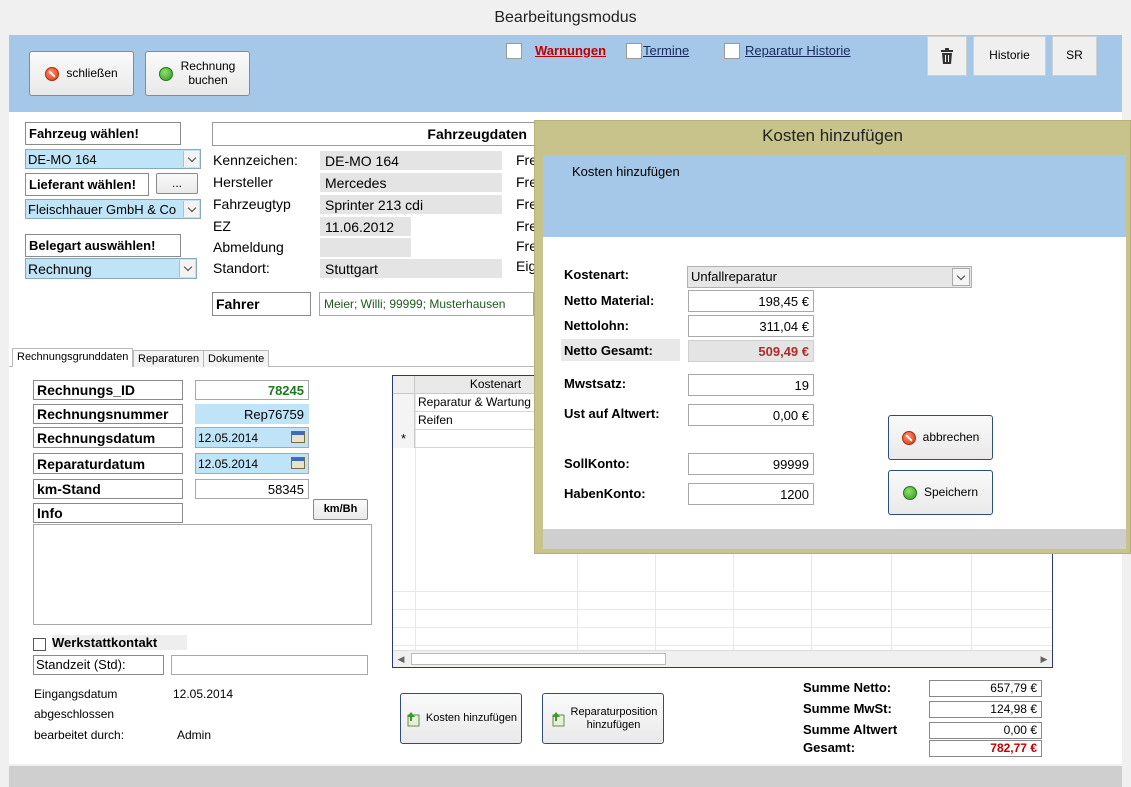  What do you see at coordinates (169, 358) in the screenshot?
I see `tab-repairs: Reparaturen` at bounding box center [169, 358].